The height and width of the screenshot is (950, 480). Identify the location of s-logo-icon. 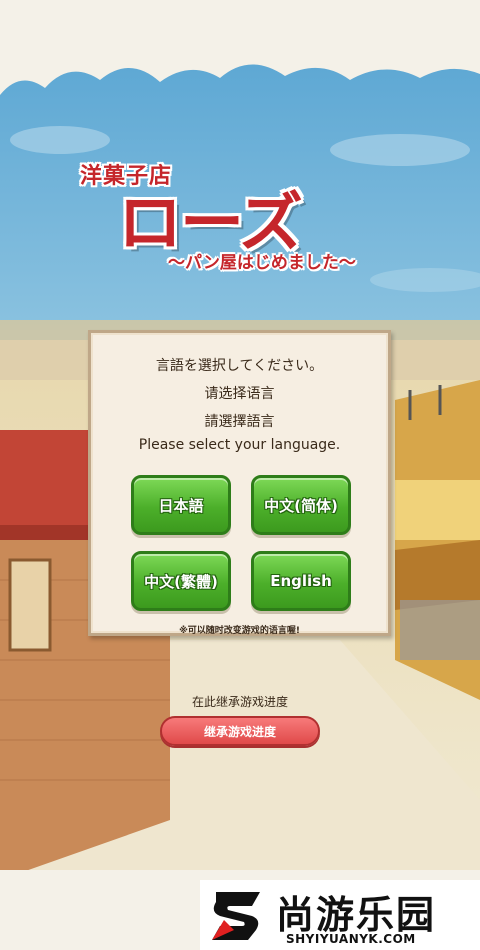
(236, 916).